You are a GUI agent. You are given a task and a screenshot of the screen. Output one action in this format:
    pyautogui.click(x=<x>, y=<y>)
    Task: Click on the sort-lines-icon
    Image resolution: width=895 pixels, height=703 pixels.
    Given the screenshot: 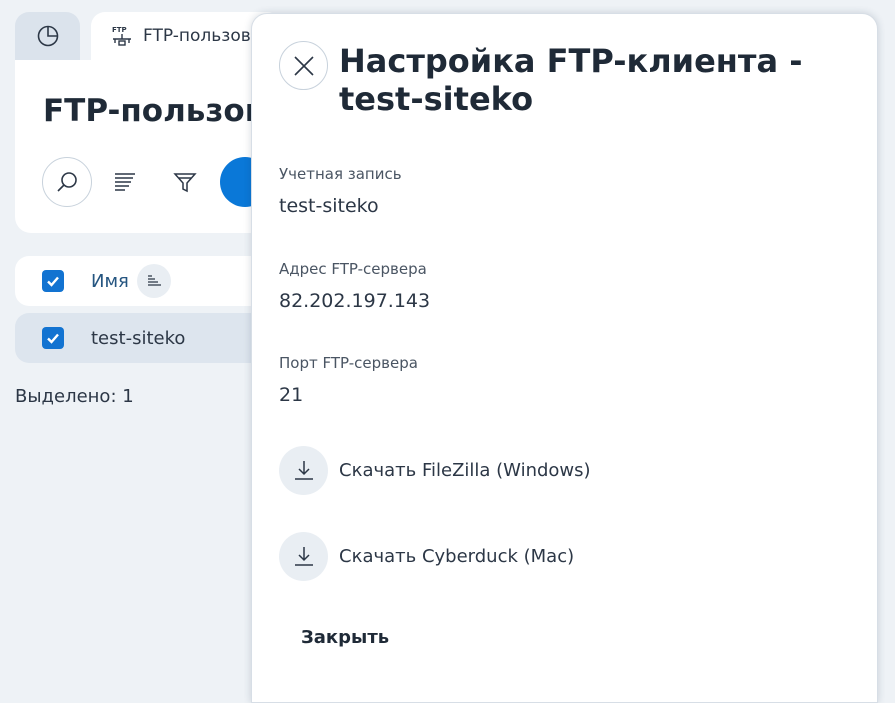 What is the action you would take?
    pyautogui.click(x=154, y=280)
    